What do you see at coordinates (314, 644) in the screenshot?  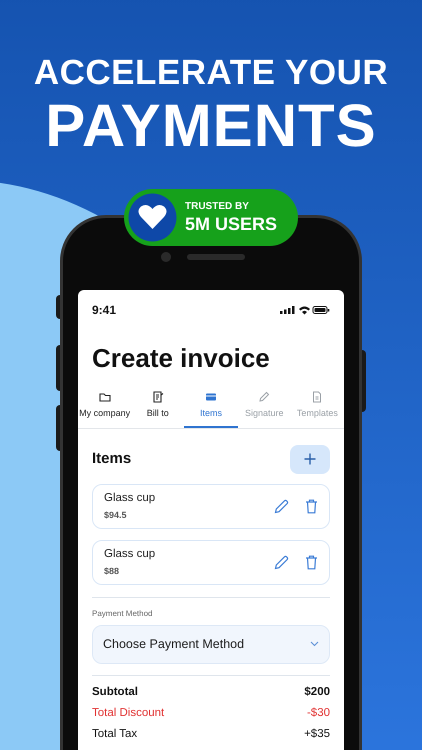 I see `chevron-down-icon` at bounding box center [314, 644].